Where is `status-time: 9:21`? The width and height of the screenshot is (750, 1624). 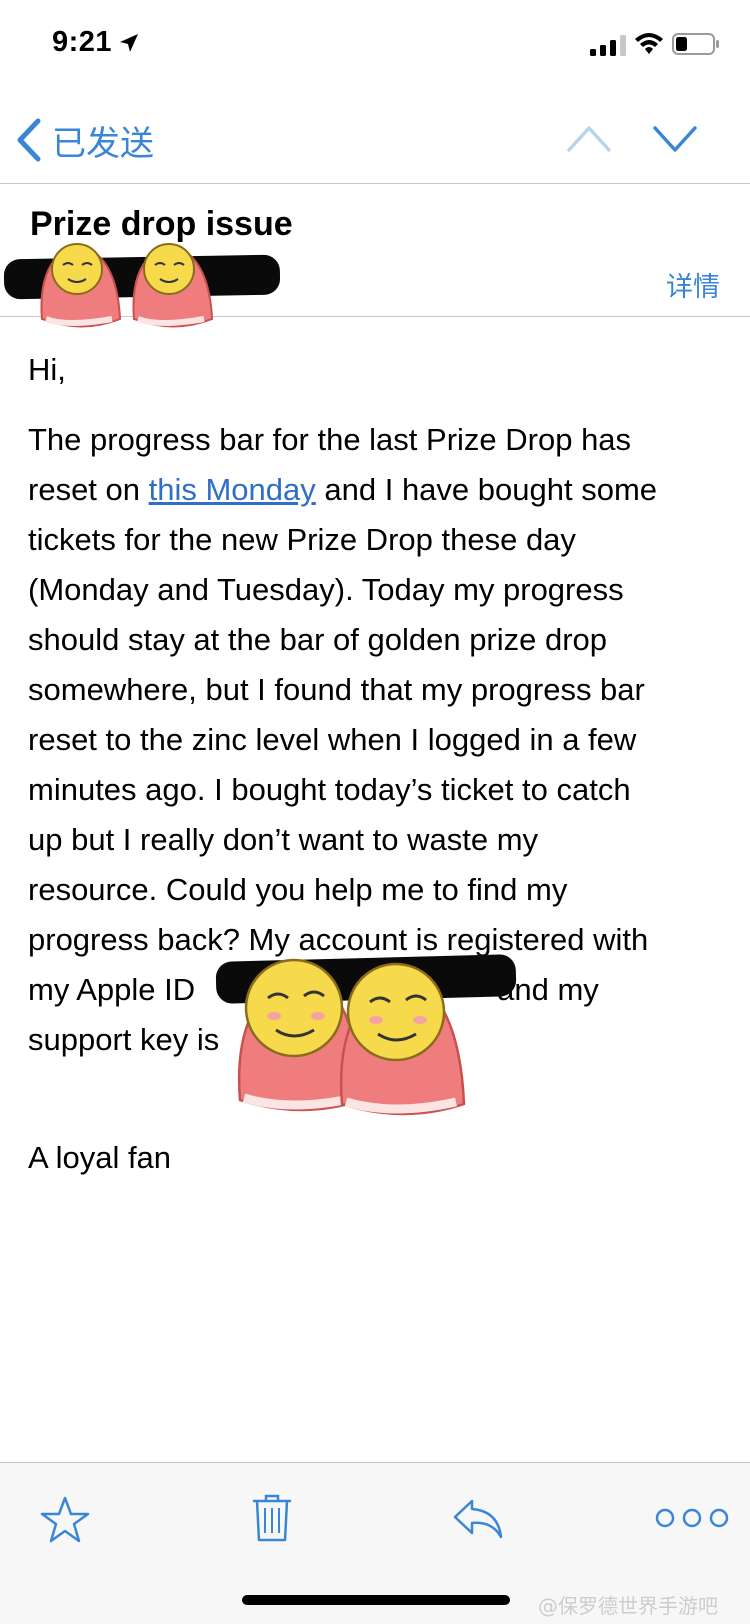 status-time: 9:21 is located at coordinates (82, 42).